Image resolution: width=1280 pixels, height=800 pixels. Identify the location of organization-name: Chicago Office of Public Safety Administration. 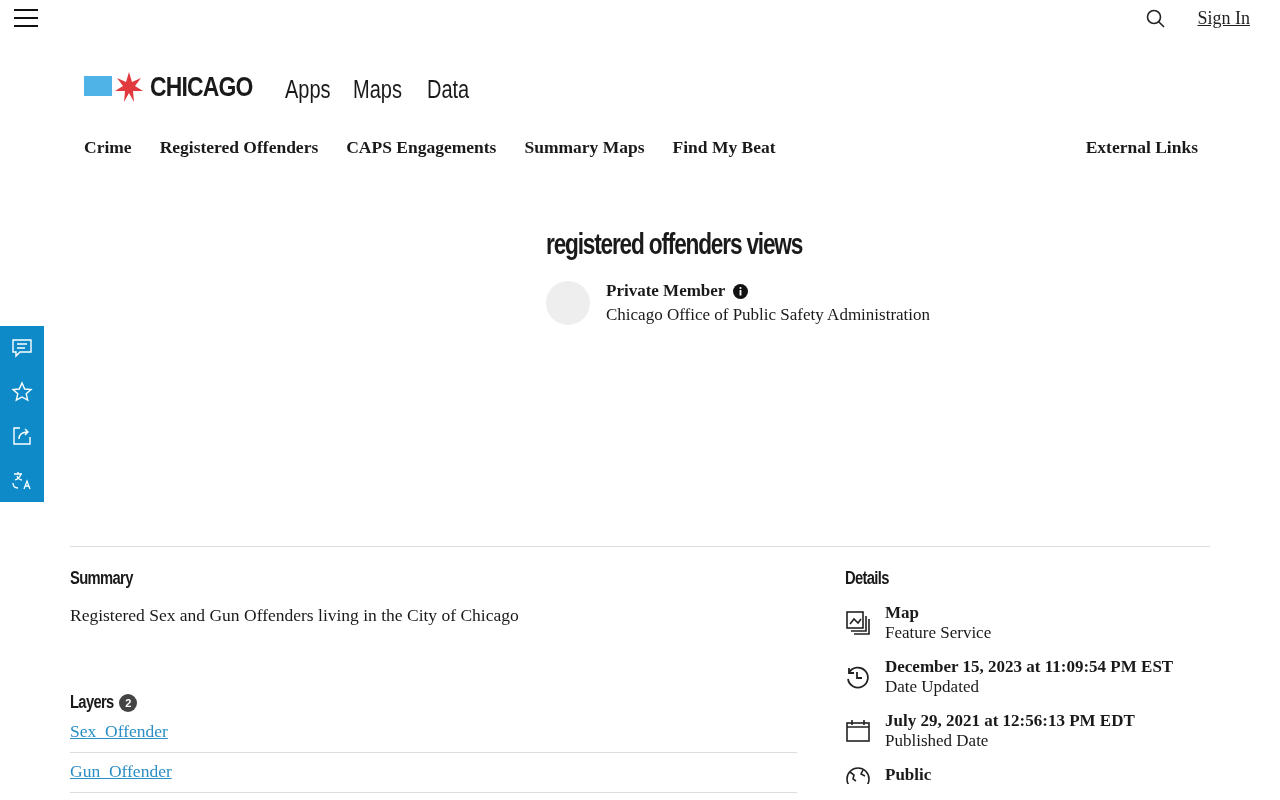
(768, 315).